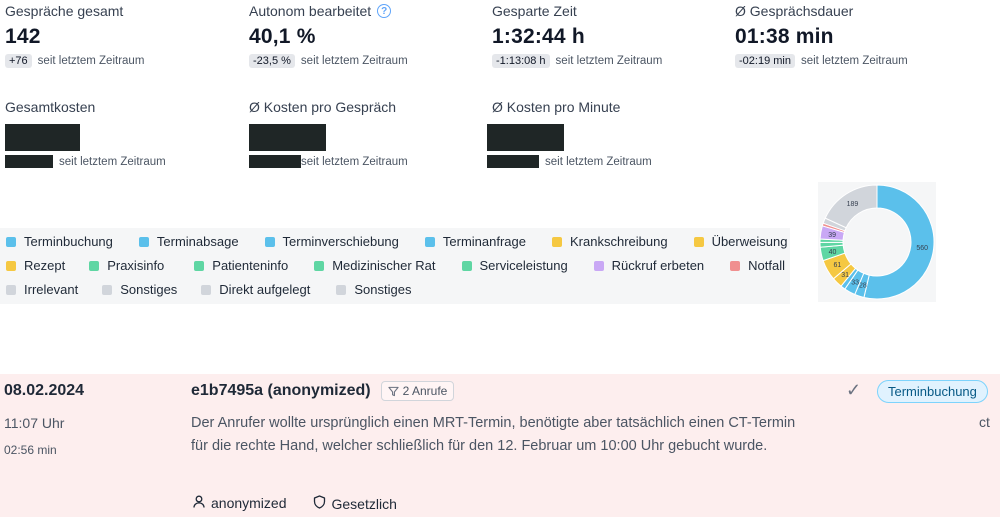  Describe the element at coordinates (521, 61) in the screenshot. I see `metric-delta: -1:13:08 h` at that location.